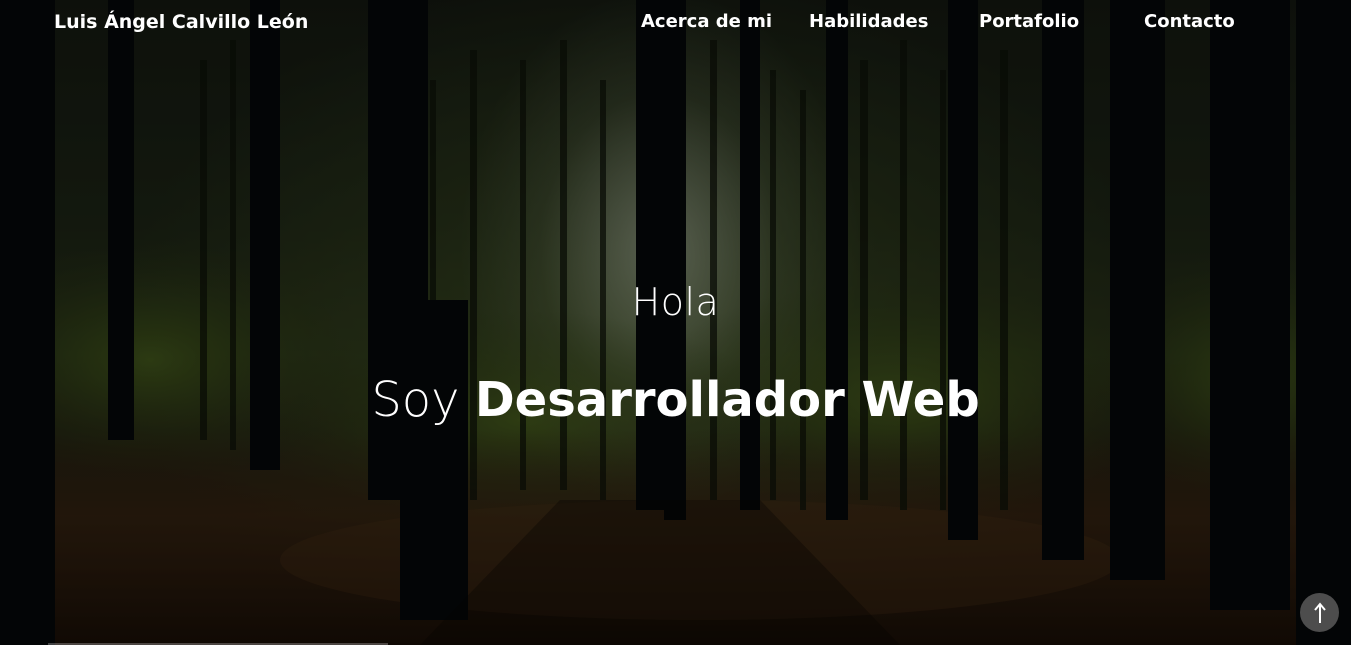  I want to click on nav-item-acerca-de-mi: Acerca de mi, so click(706, 21).